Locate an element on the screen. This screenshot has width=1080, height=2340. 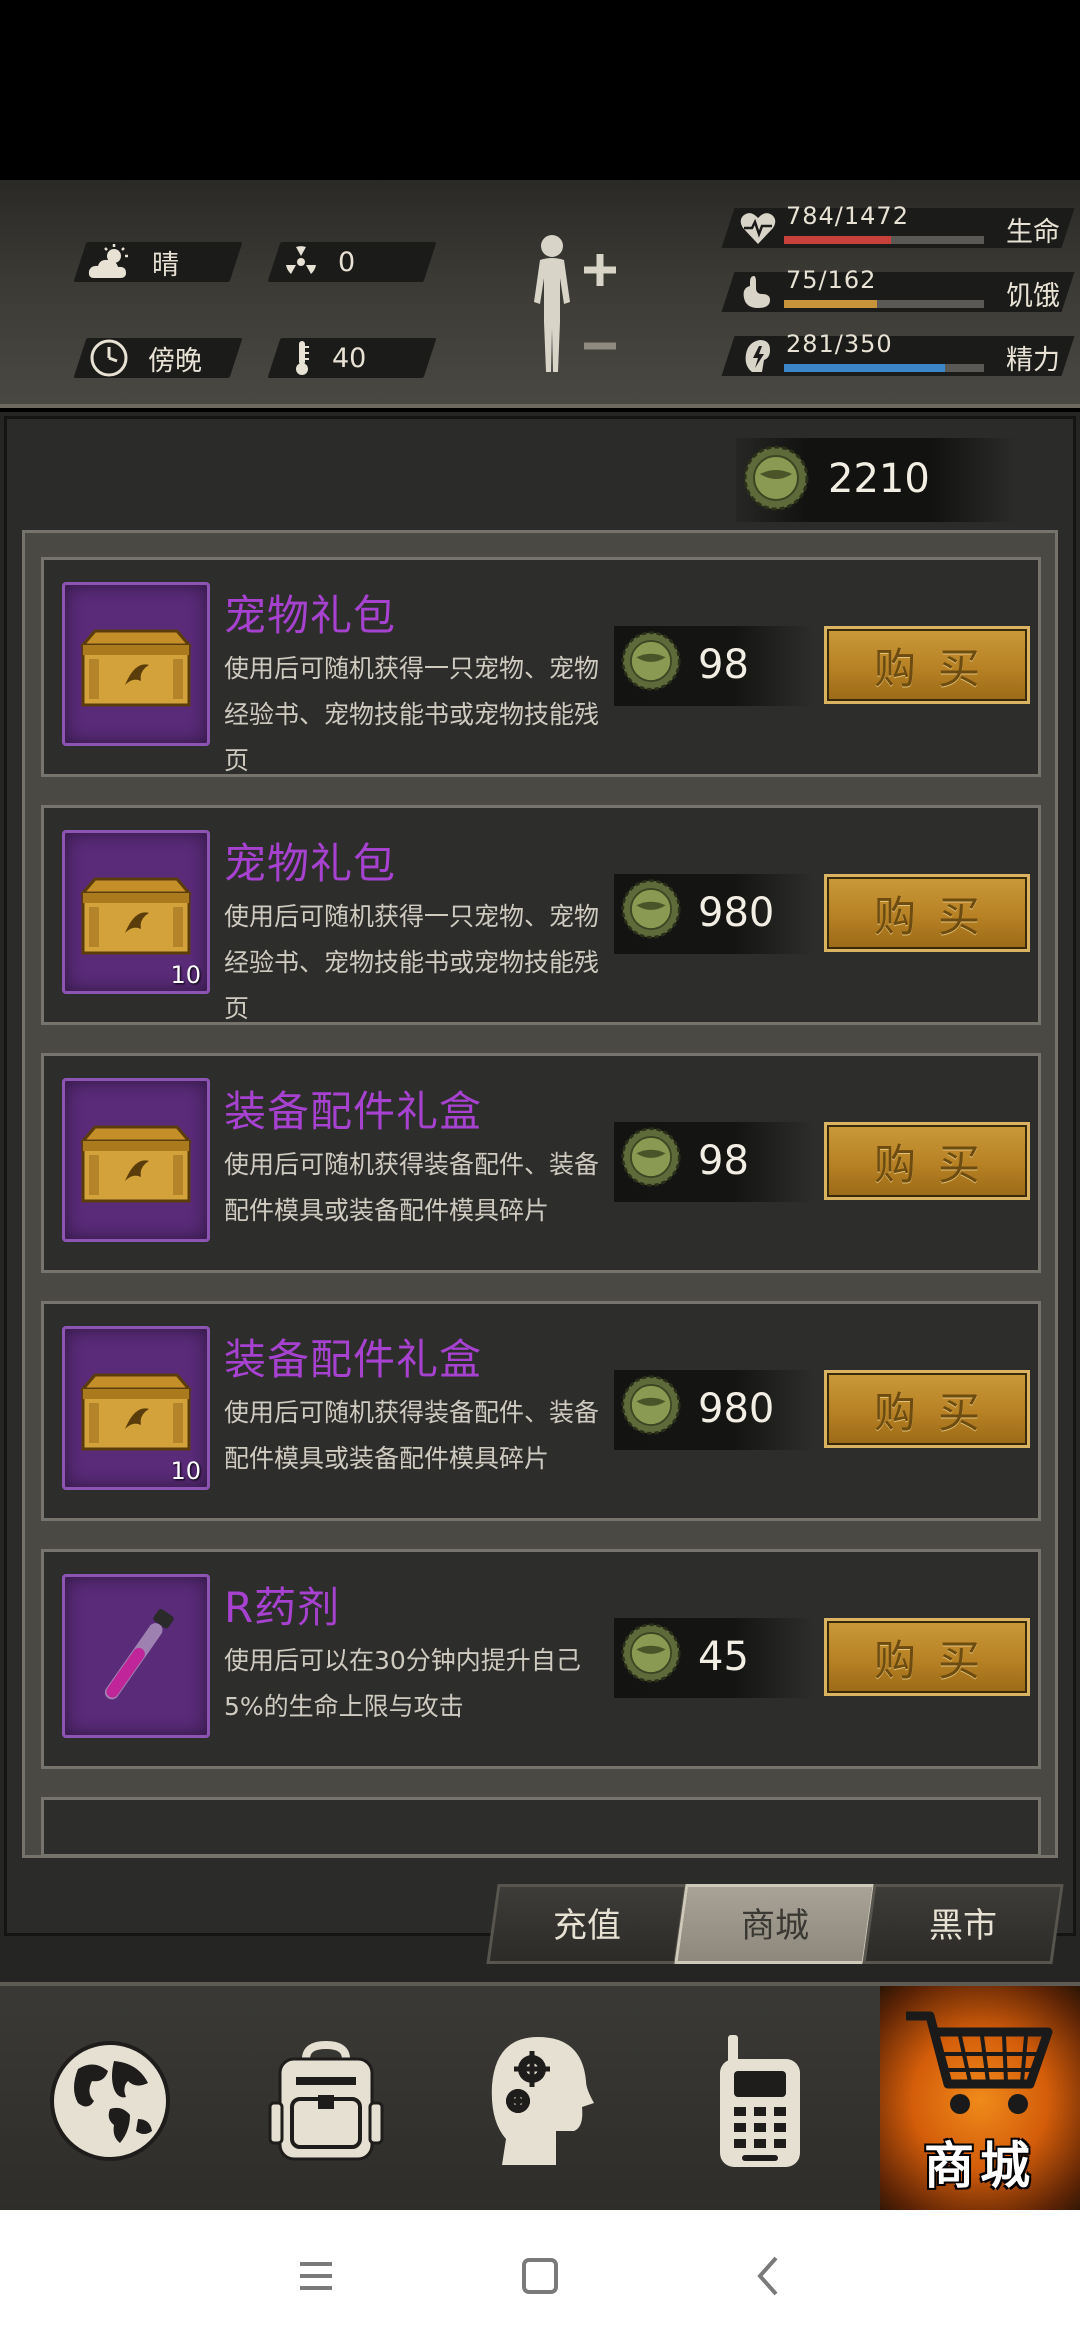
radiation-icon is located at coordinates (301, 260).